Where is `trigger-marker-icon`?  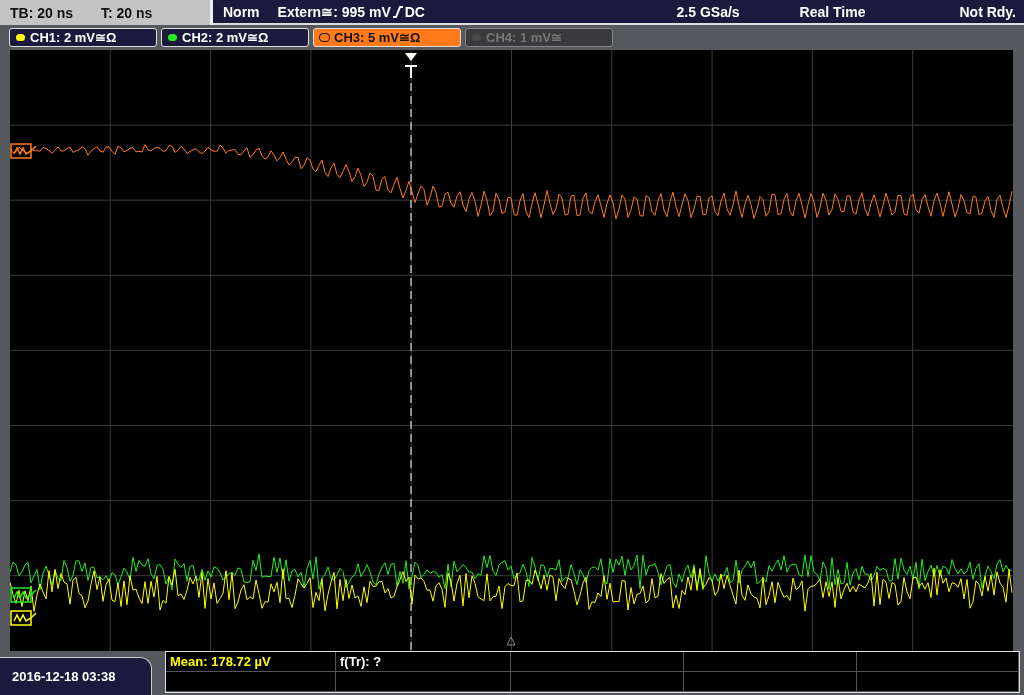
trigger-marker-icon is located at coordinates (411, 65).